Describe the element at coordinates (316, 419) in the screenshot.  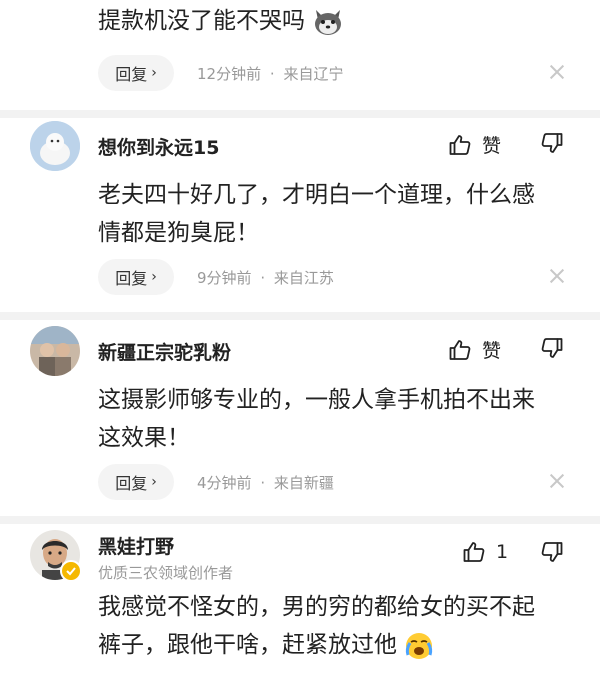
I see `comment-text: 这摄影师够专业的，一般人拿手机拍不出来 这效果！` at that location.